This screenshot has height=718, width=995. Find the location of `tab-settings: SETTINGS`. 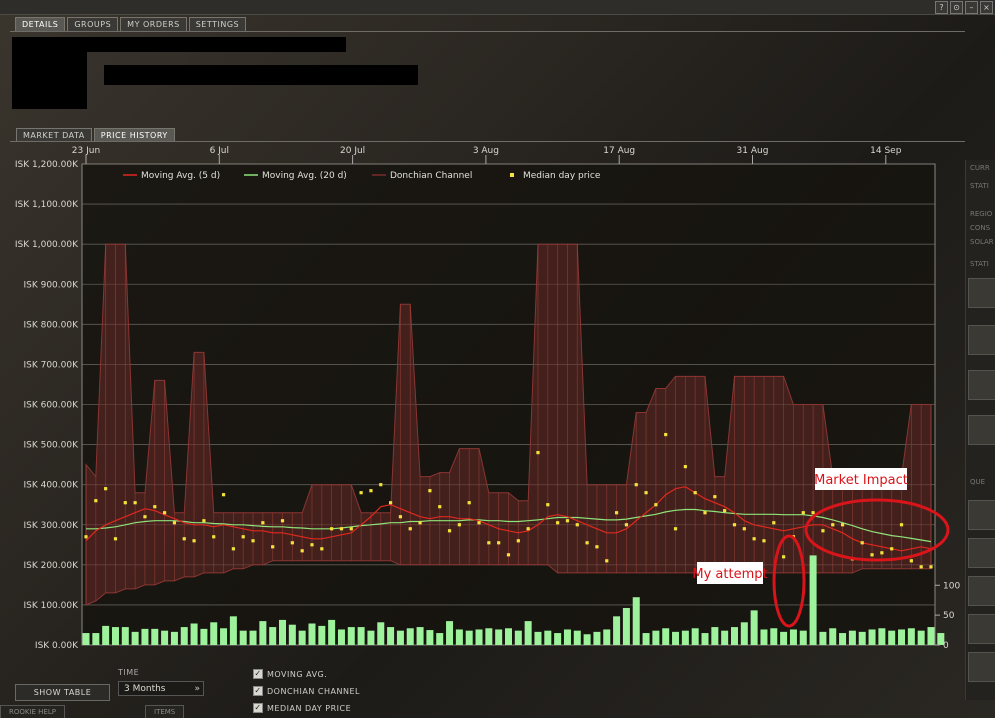

tab-settings: SETTINGS is located at coordinates (217, 24).